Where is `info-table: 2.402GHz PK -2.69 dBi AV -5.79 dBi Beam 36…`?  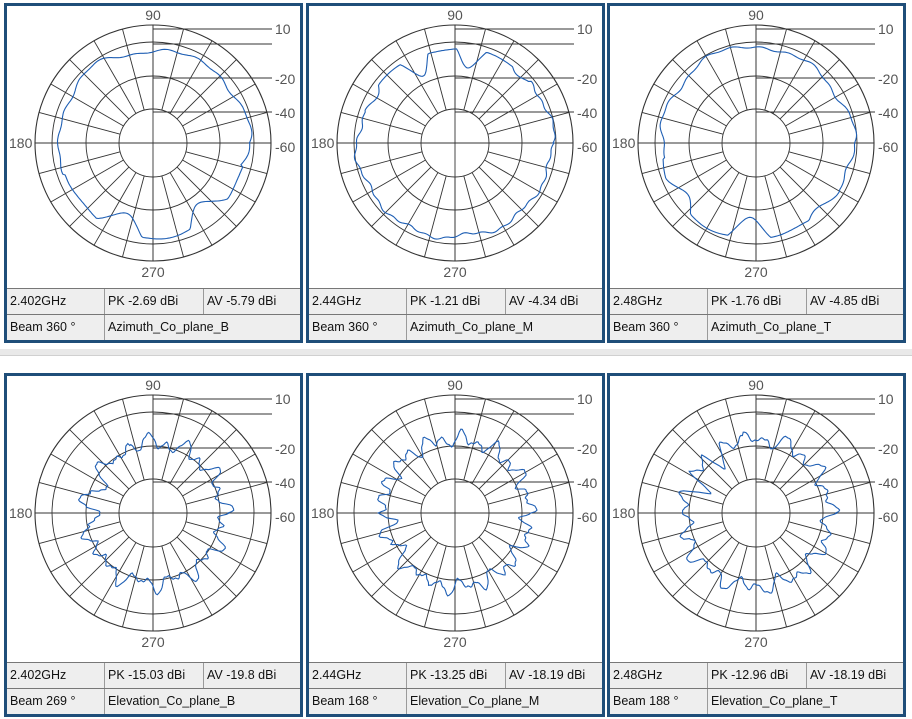
info-table: 2.402GHz PK -2.69 dBi AV -5.79 dBi Beam 36… is located at coordinates (153, 314).